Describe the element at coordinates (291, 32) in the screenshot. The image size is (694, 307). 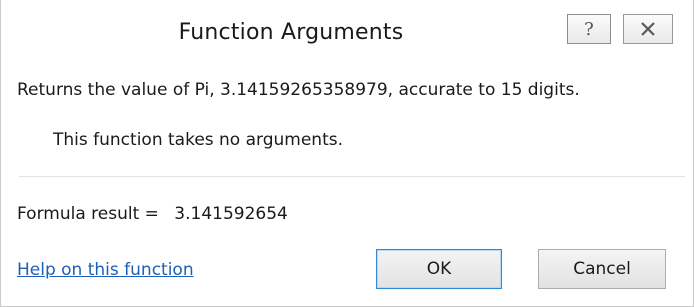
I see `dialog-title: Function Arguments` at that location.